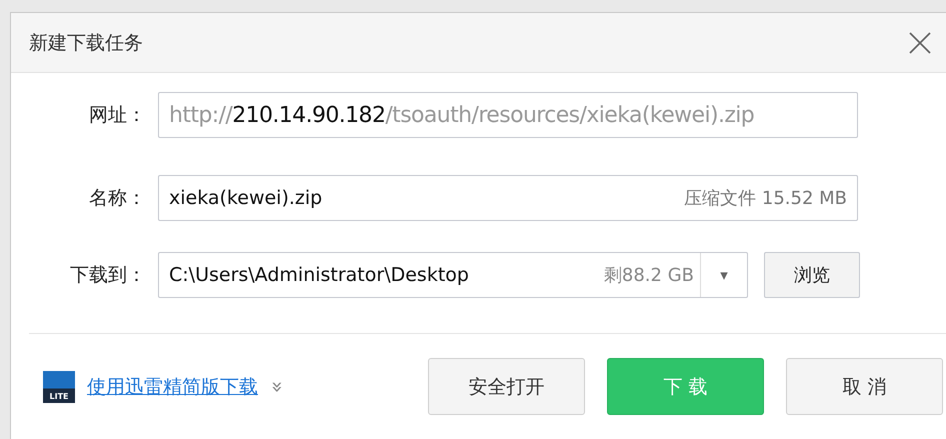  I want to click on close-icon, so click(920, 42).